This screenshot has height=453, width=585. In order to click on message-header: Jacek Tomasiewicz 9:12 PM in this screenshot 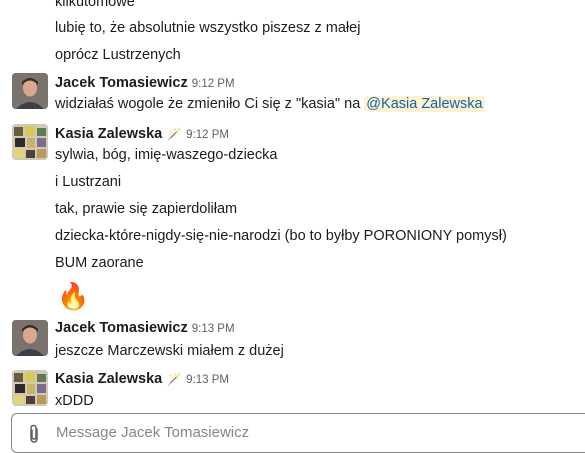, I will do `click(145, 83)`.